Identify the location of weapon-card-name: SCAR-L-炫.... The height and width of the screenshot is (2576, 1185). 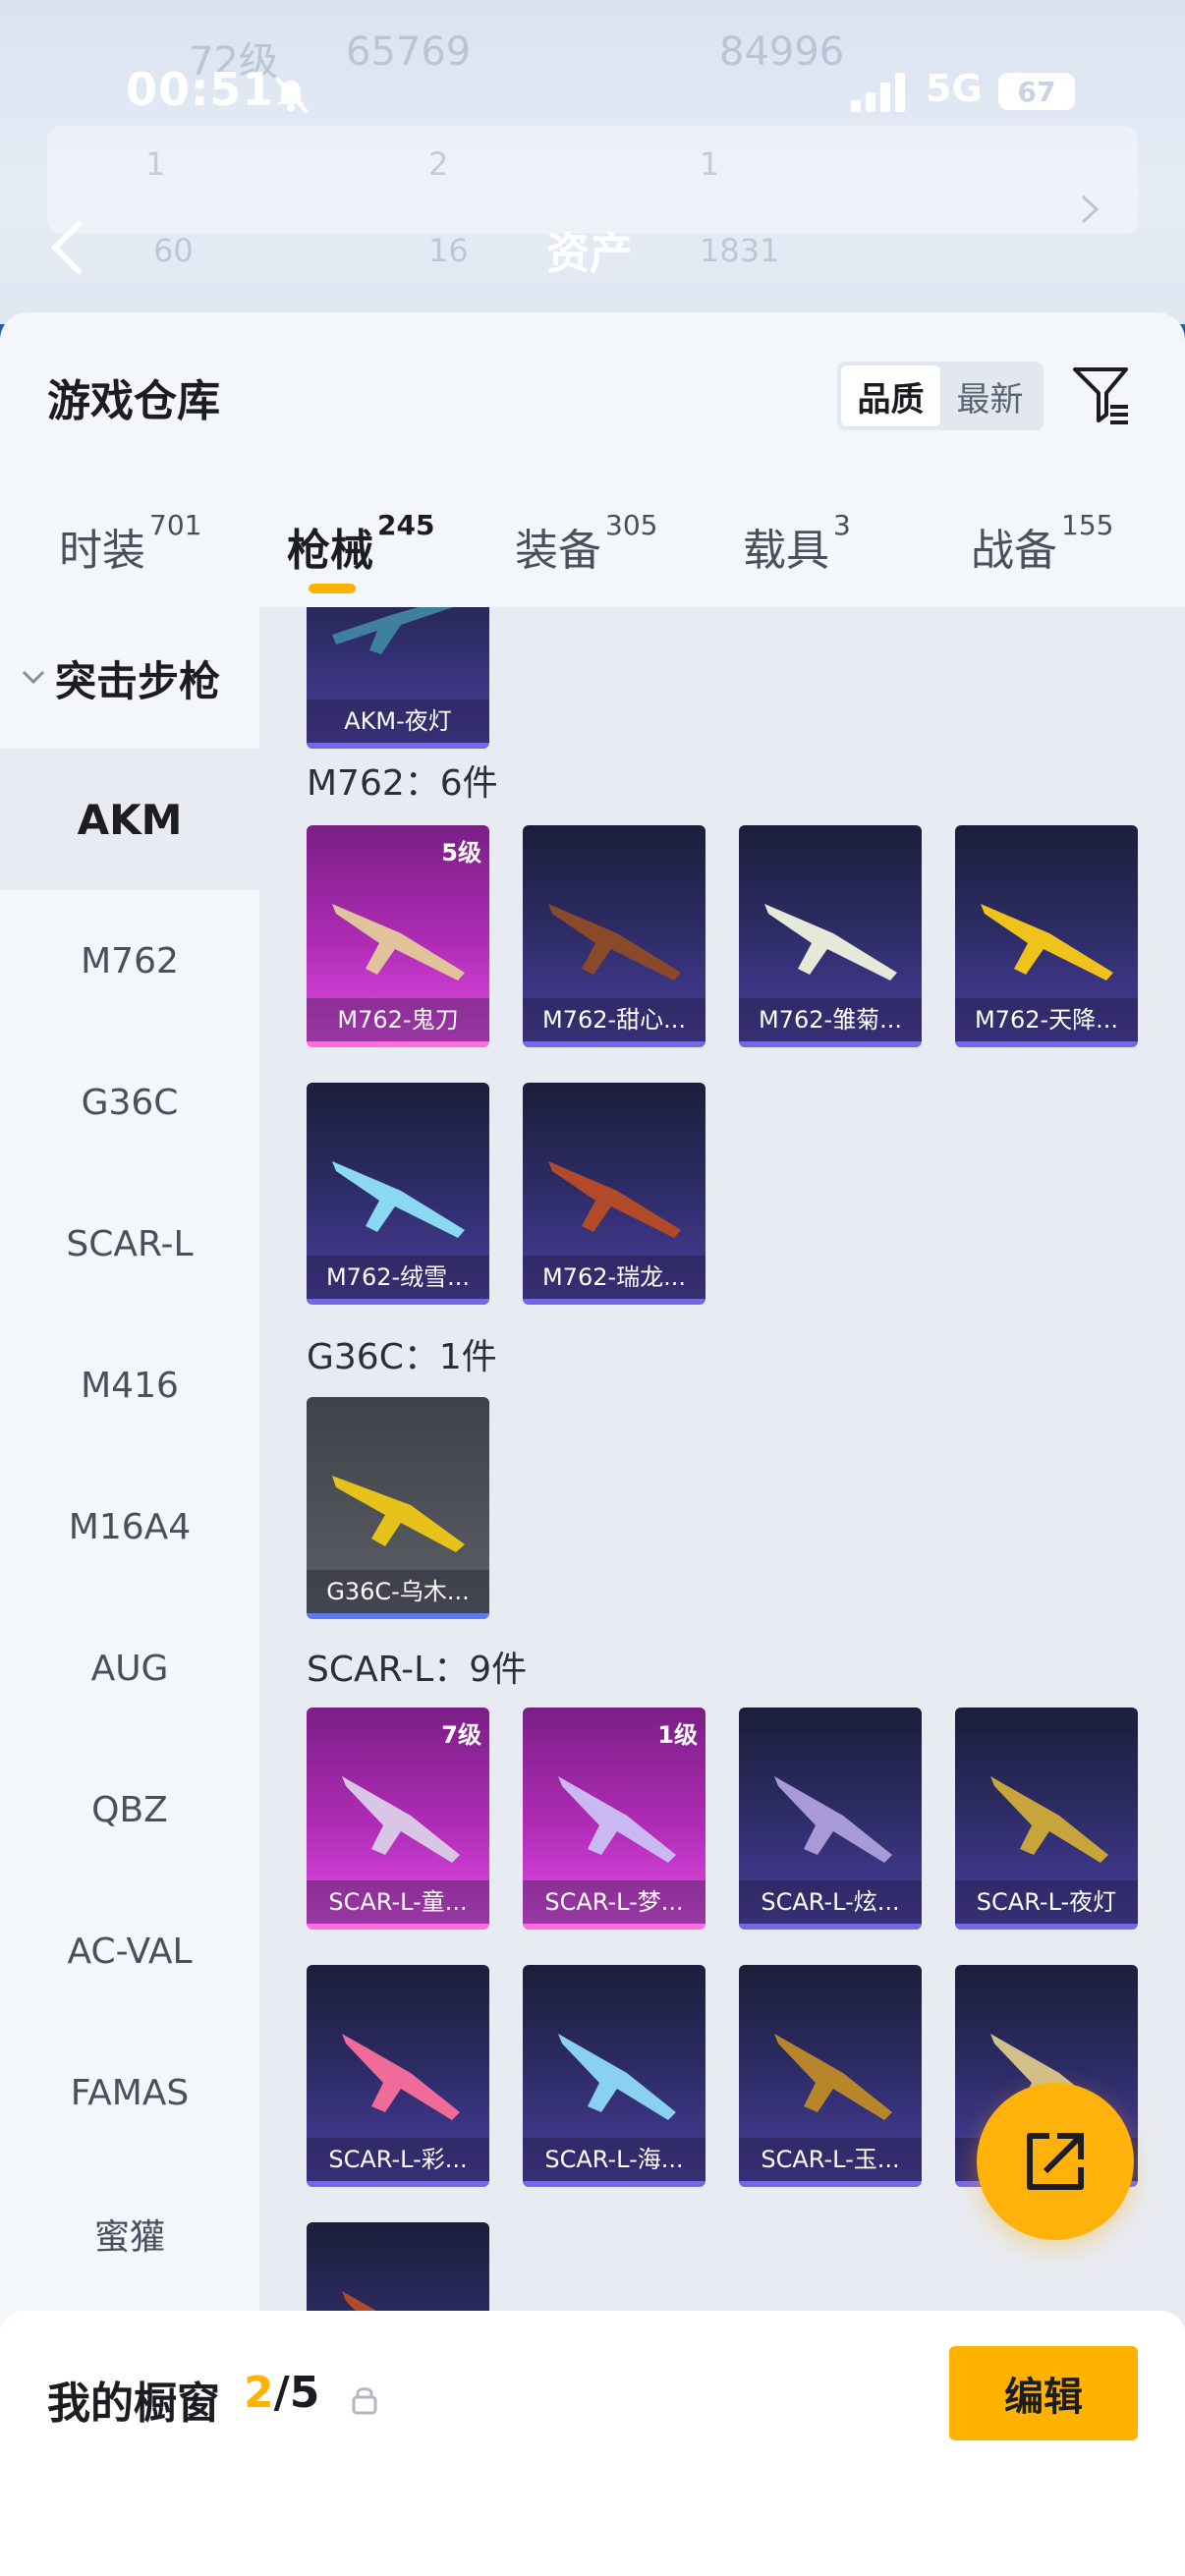
(831, 1902).